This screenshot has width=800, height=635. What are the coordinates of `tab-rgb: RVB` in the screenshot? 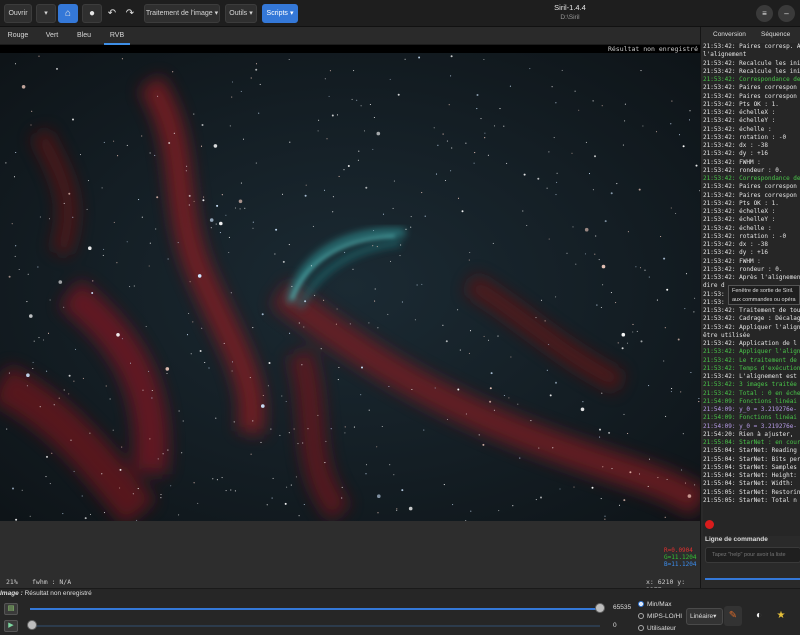 It's located at (117, 36).